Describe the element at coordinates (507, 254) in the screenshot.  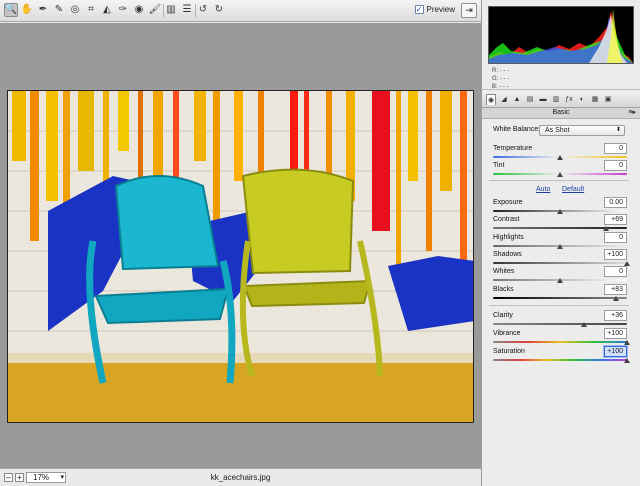
I see `shadows-label: Shadows` at that location.